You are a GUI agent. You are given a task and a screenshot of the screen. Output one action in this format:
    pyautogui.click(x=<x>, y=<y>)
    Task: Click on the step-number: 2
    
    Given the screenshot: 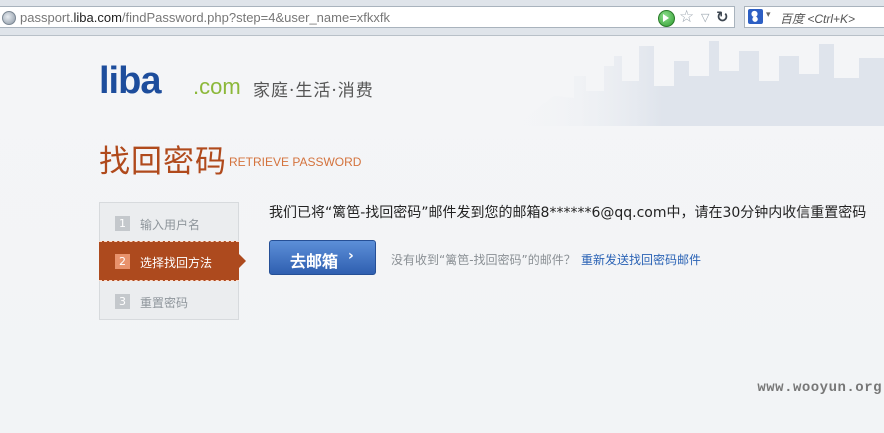 What is the action you would take?
    pyautogui.click(x=122, y=261)
    